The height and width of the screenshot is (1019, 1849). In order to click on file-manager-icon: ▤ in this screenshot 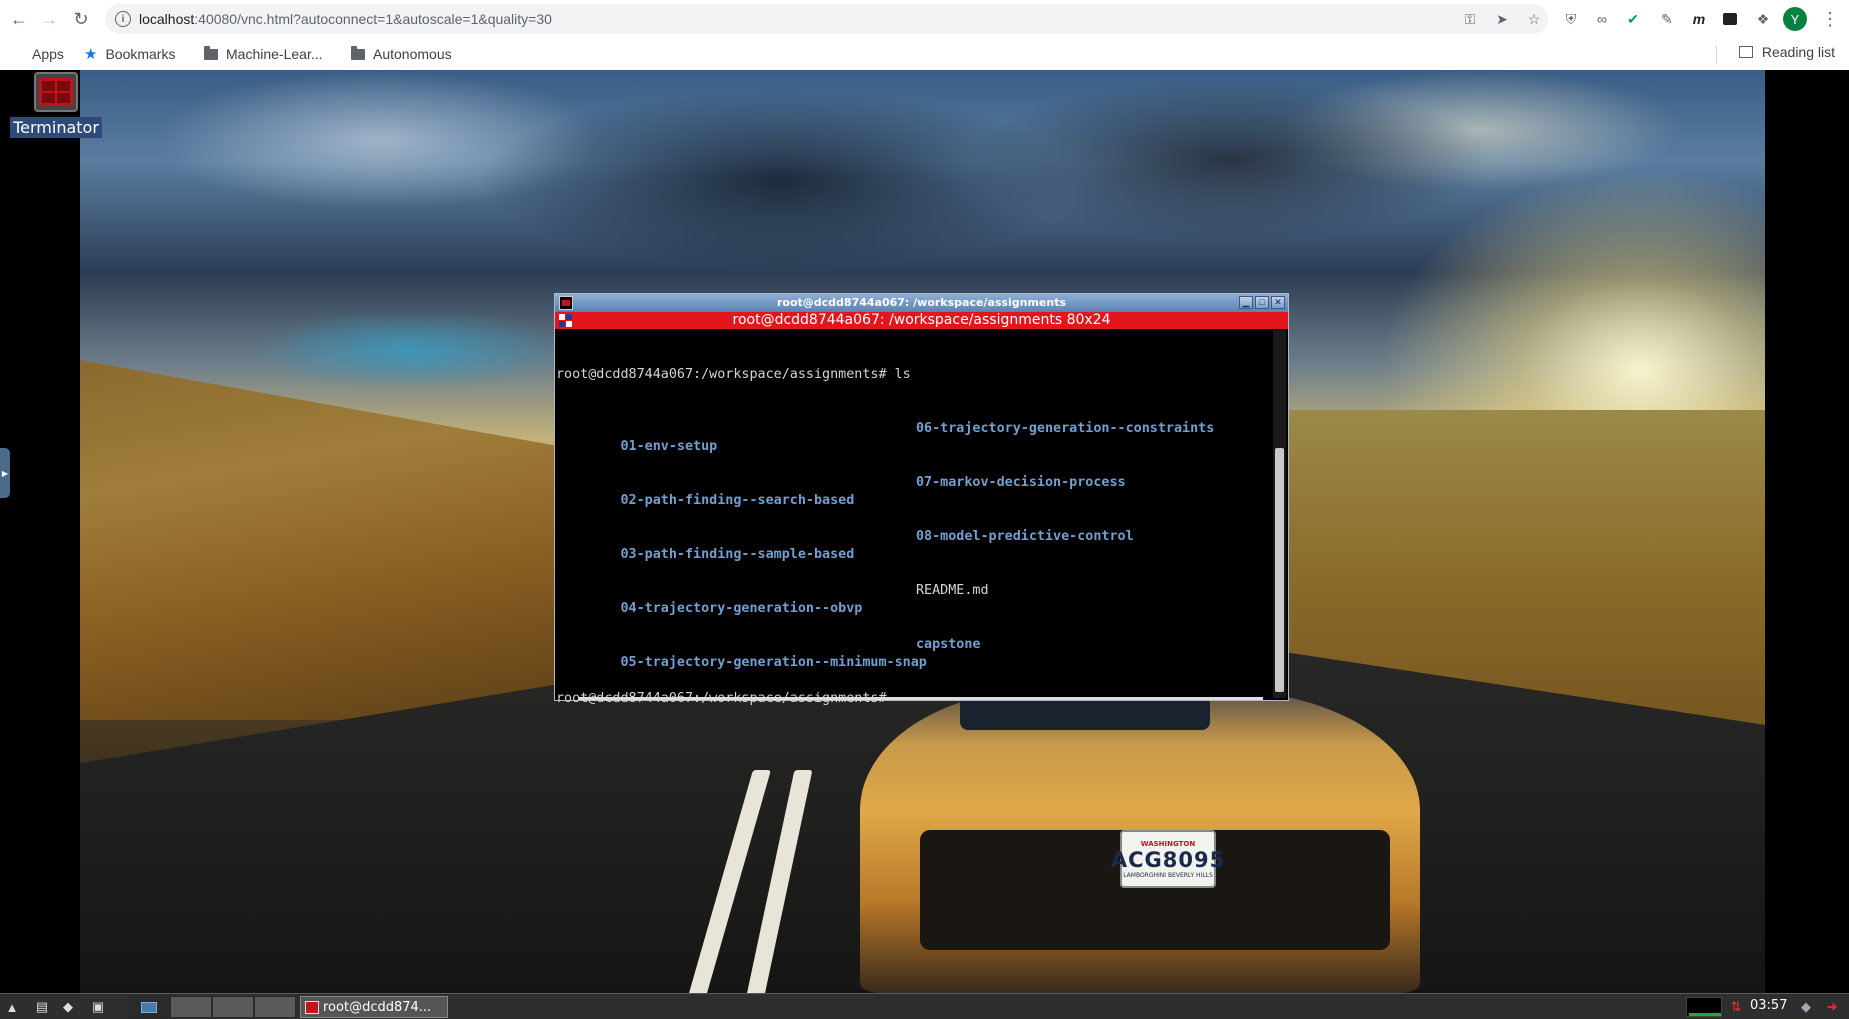, I will do `click(42, 1007)`.